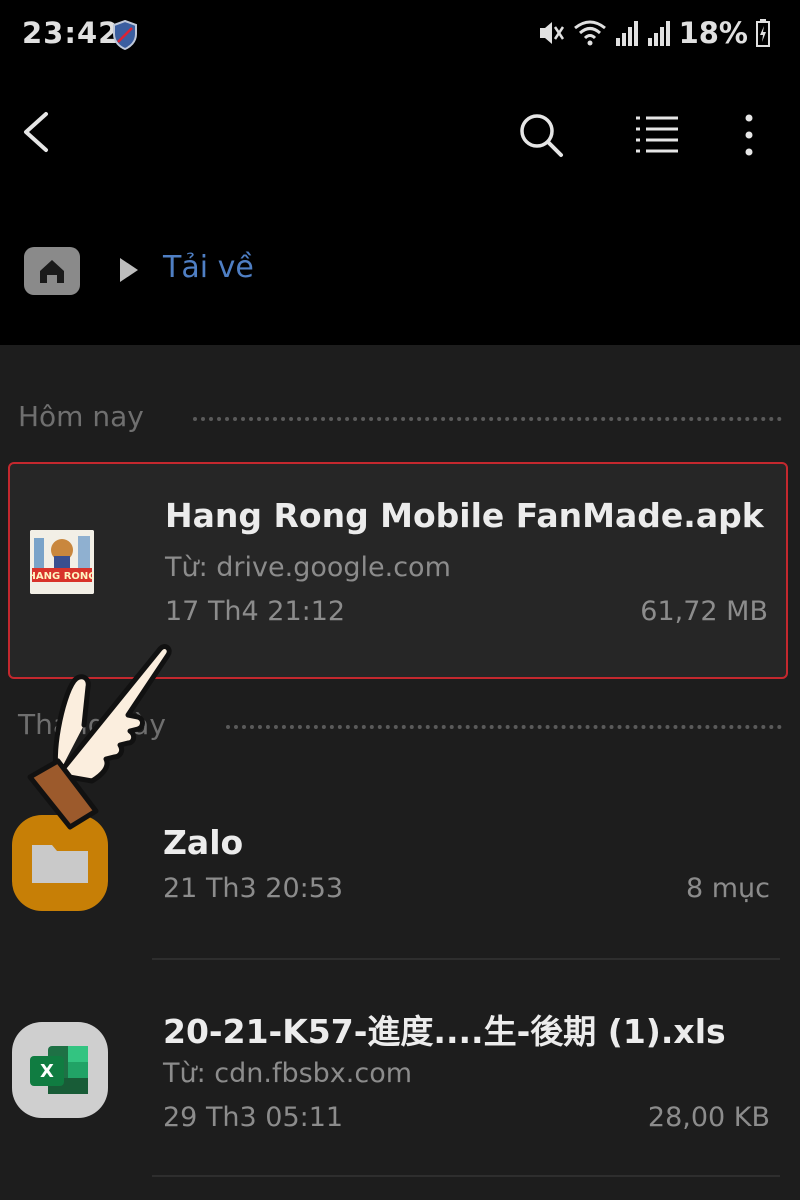 The width and height of the screenshot is (800, 1200). I want to click on battery-icon, so click(763, 33).